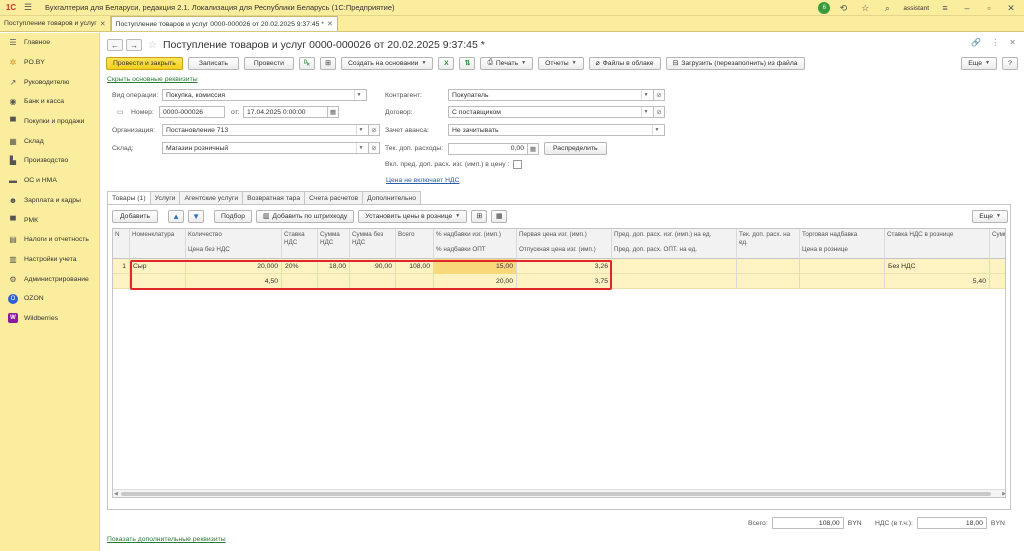 Image resolution: width=1024 pixels, height=551 pixels. What do you see at coordinates (387, 63) in the screenshot?
I see `create-based-on-button: Создать на основании ▼` at bounding box center [387, 63].